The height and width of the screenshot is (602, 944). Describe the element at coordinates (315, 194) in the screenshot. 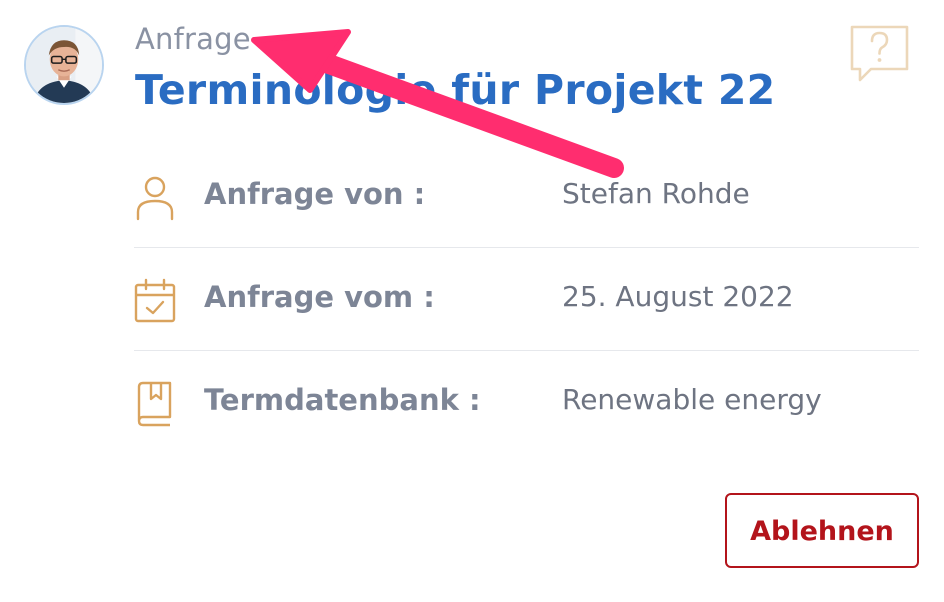

I see `detail-label-requester: Anfrage von :` at that location.